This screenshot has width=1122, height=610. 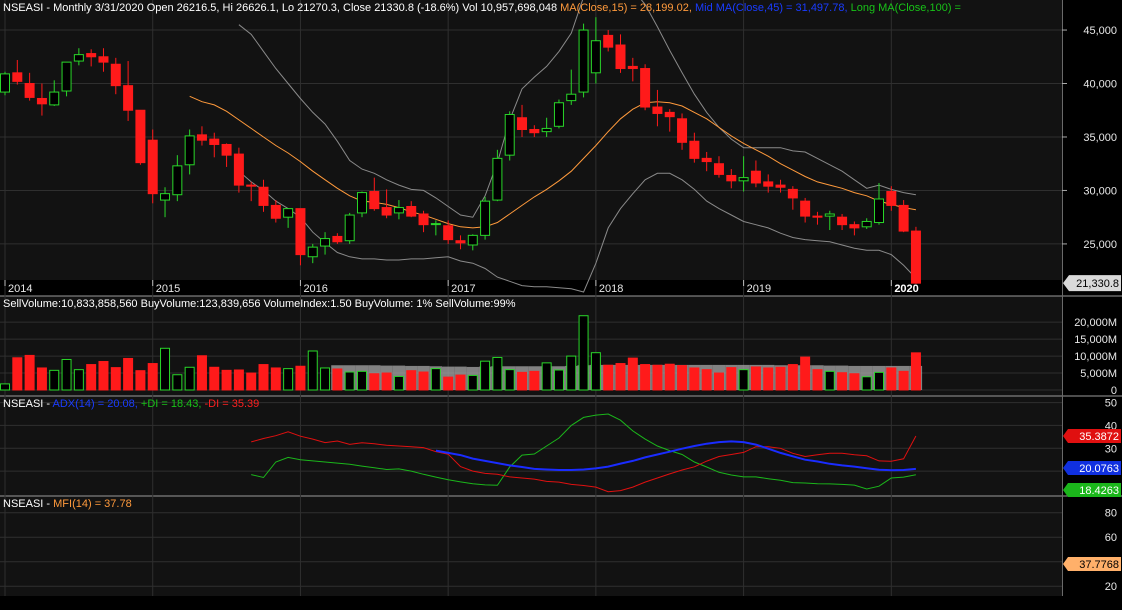 What do you see at coordinates (1111, 587) in the screenshot?
I see `mfi-tick-label: 20` at bounding box center [1111, 587].